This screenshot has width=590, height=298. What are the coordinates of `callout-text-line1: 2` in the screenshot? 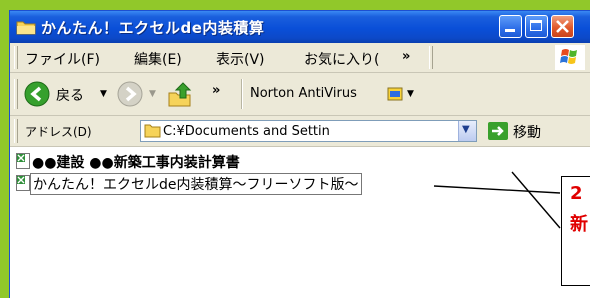 It's located at (576, 193).